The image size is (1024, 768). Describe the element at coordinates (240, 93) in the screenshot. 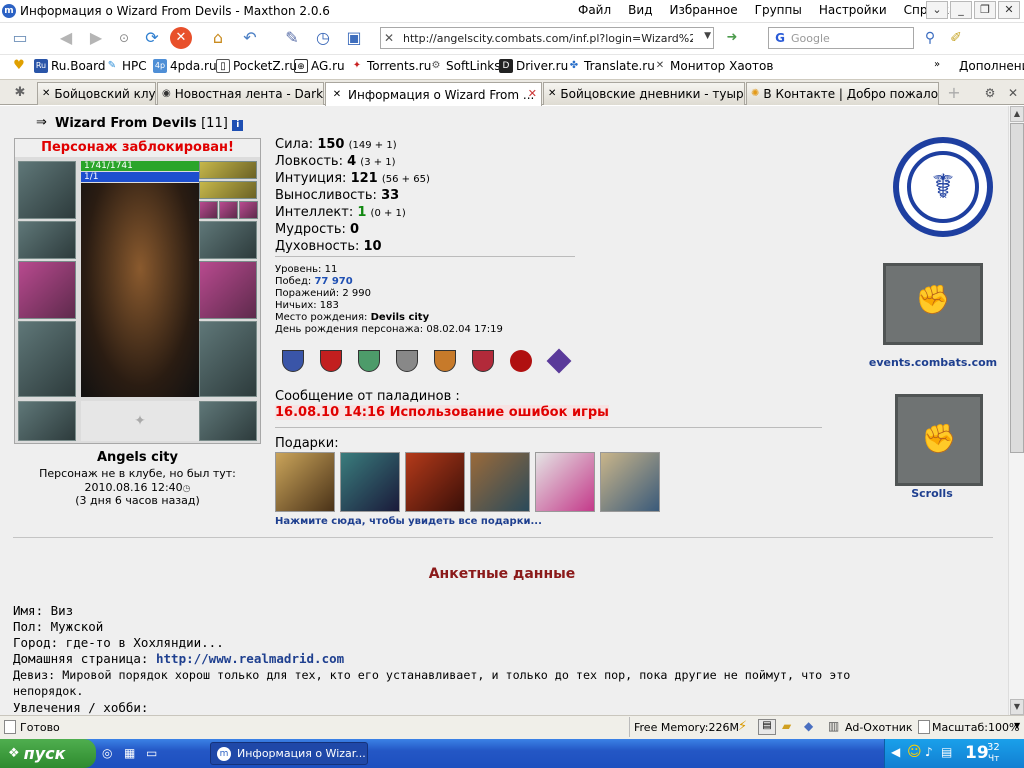

I see `tab-darkclan: ◉Новостная лента - DarkClan` at that location.